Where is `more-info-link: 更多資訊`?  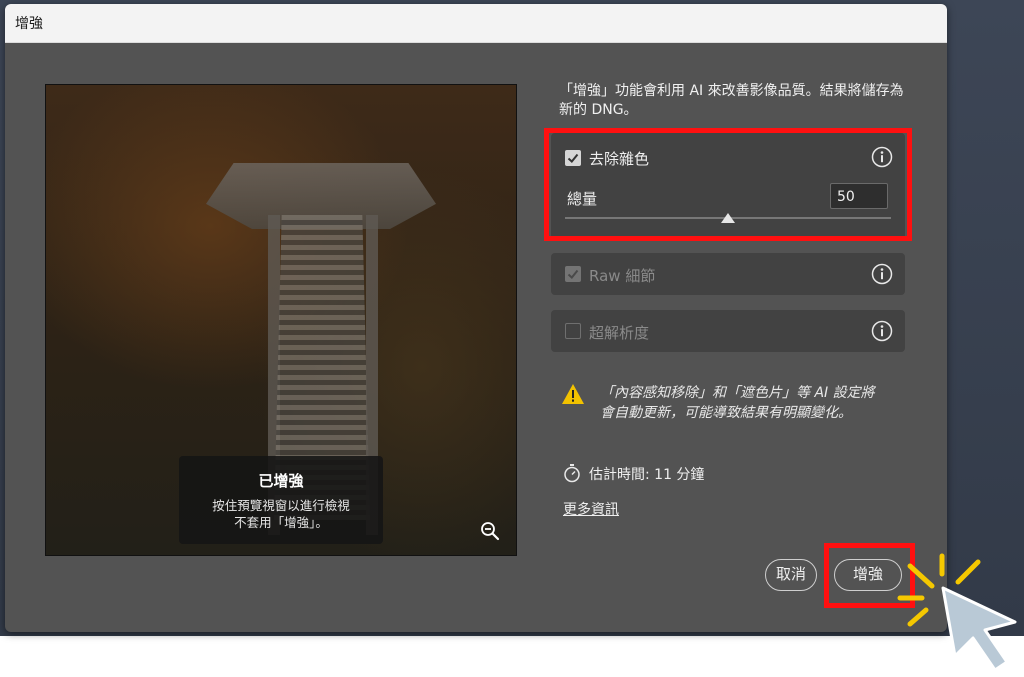 more-info-link: 更多資訊 is located at coordinates (591, 509).